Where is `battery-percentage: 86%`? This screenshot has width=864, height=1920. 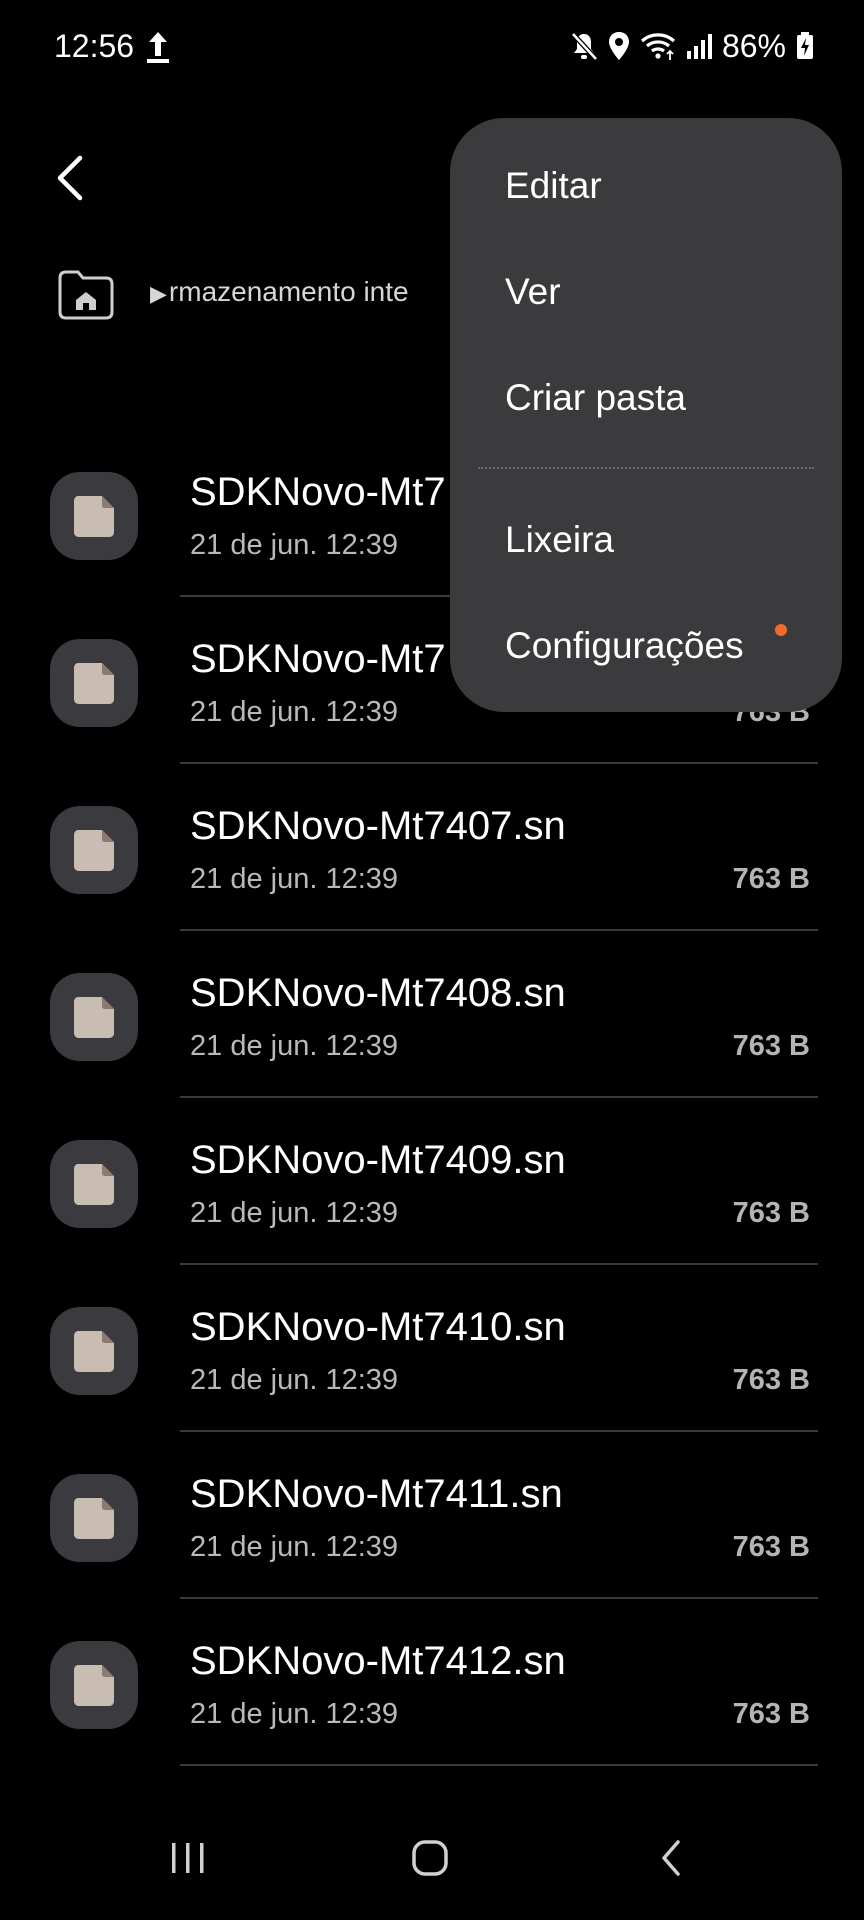
battery-percentage: 86% is located at coordinates (753, 45).